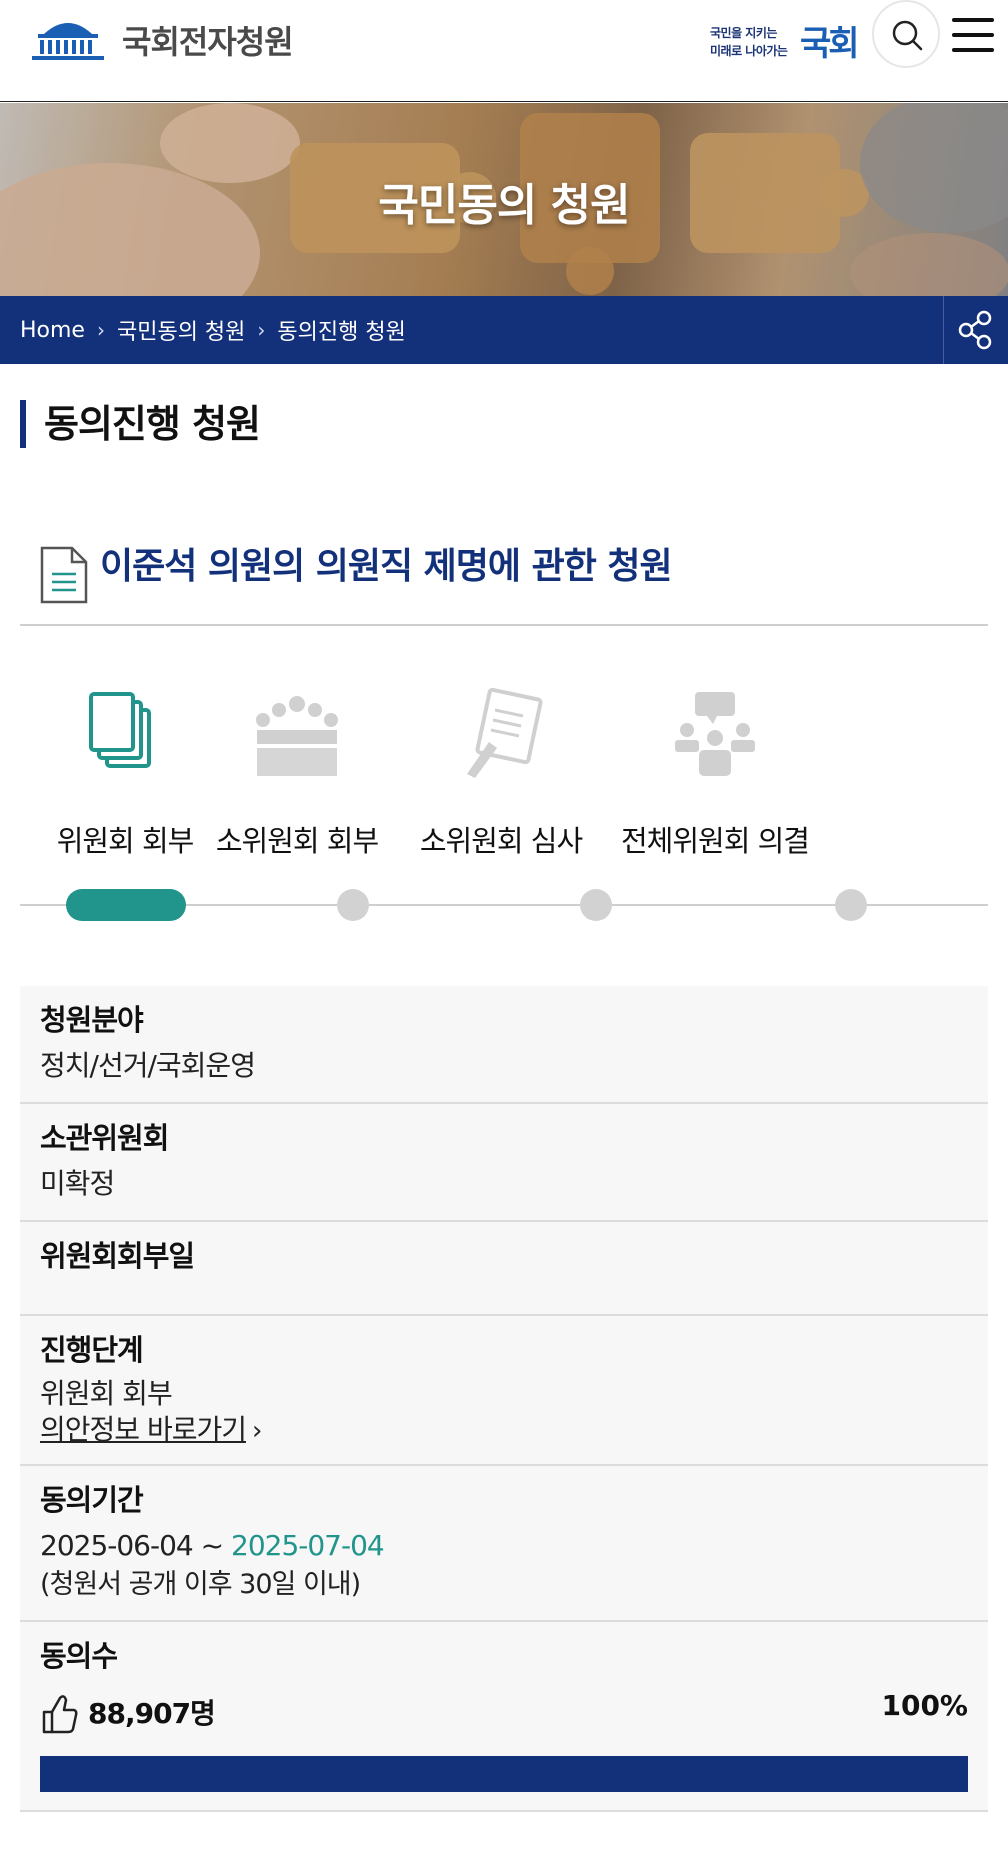 This screenshot has width=1008, height=1863. Describe the element at coordinates (386, 566) in the screenshot. I see `petition-title: 이준석 의원의 의원직 제명에 관한 청원` at that location.